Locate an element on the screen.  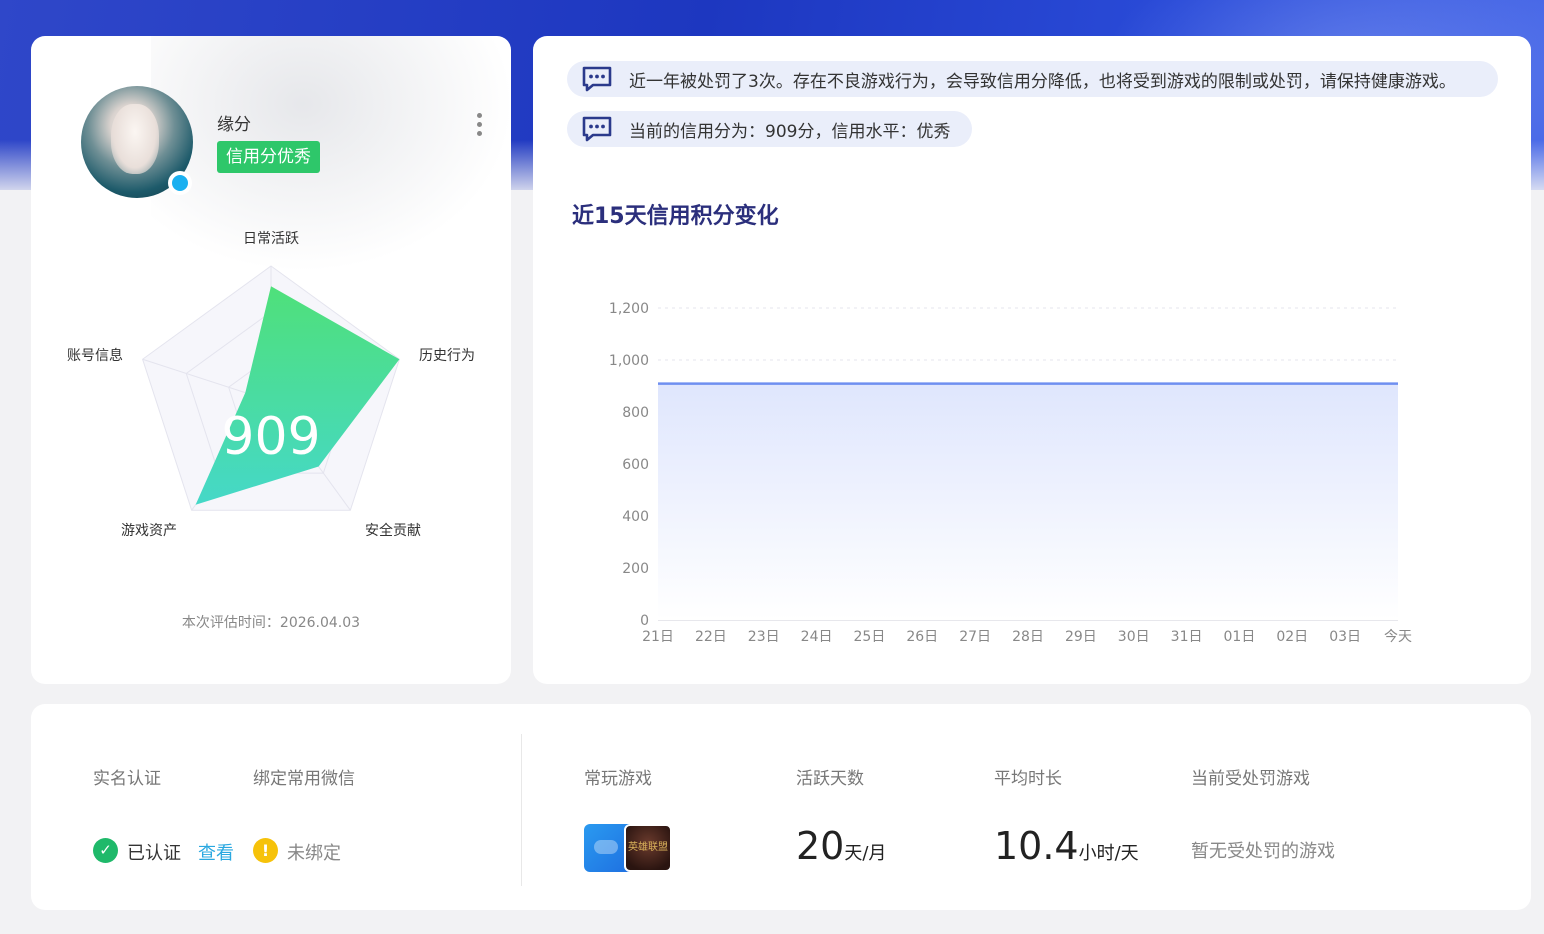
y-tick-label: 600 is located at coordinates (635, 465).